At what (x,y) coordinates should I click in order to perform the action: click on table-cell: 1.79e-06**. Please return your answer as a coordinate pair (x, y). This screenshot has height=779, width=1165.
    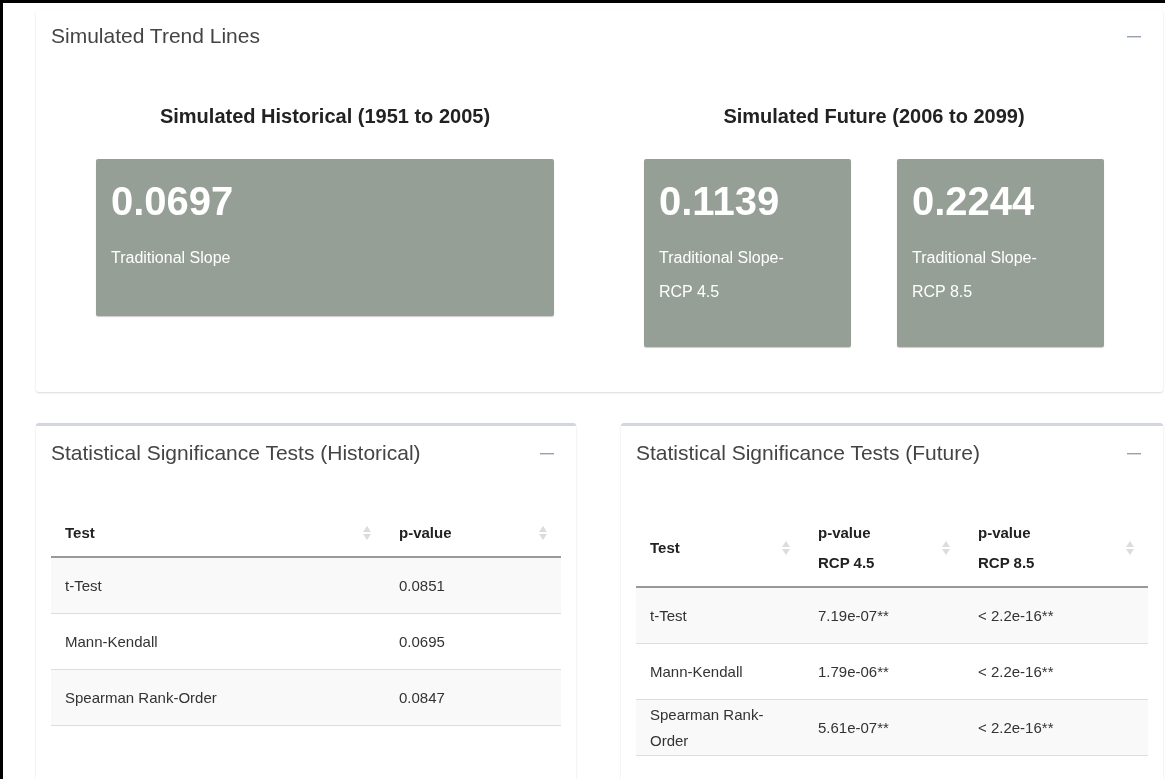
    Looking at the image, I should click on (884, 671).